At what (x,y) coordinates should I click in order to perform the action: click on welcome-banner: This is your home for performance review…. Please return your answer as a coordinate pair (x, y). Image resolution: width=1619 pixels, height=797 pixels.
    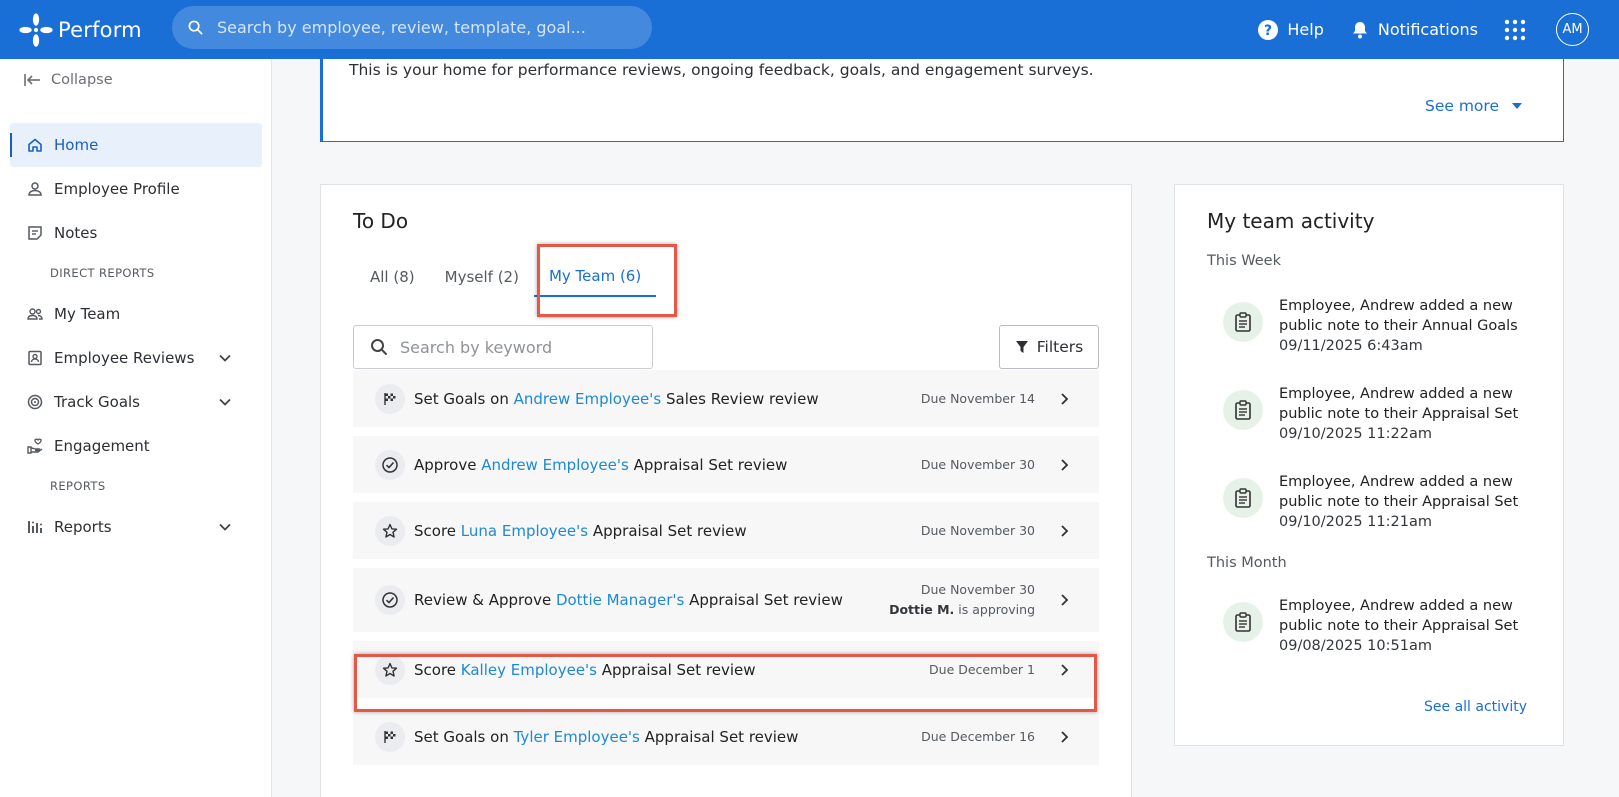
    Looking at the image, I should click on (942, 100).